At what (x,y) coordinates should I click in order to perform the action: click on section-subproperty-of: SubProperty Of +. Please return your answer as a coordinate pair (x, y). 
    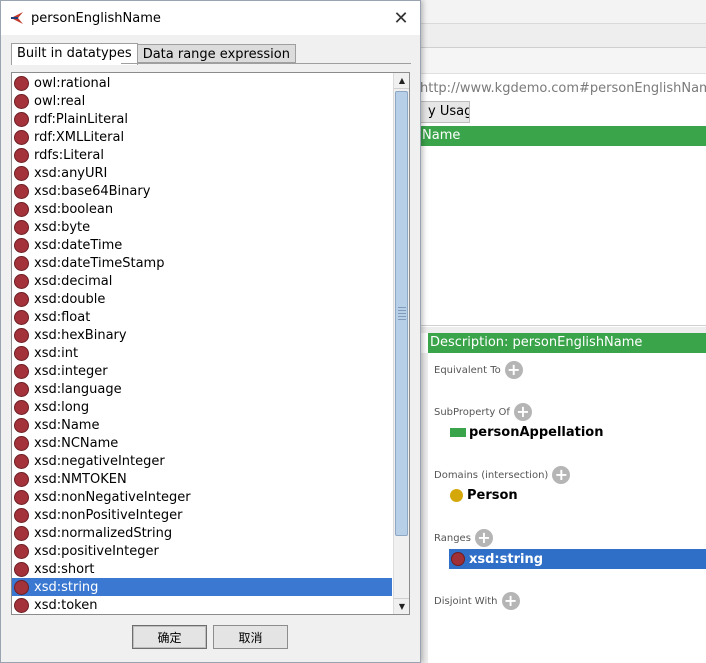
    Looking at the image, I should click on (483, 412).